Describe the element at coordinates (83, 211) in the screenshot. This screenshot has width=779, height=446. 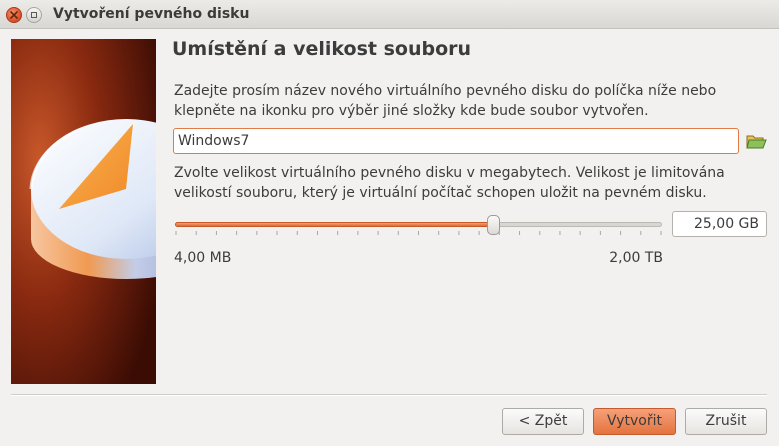
I see `hard-disk-wizard-image` at that location.